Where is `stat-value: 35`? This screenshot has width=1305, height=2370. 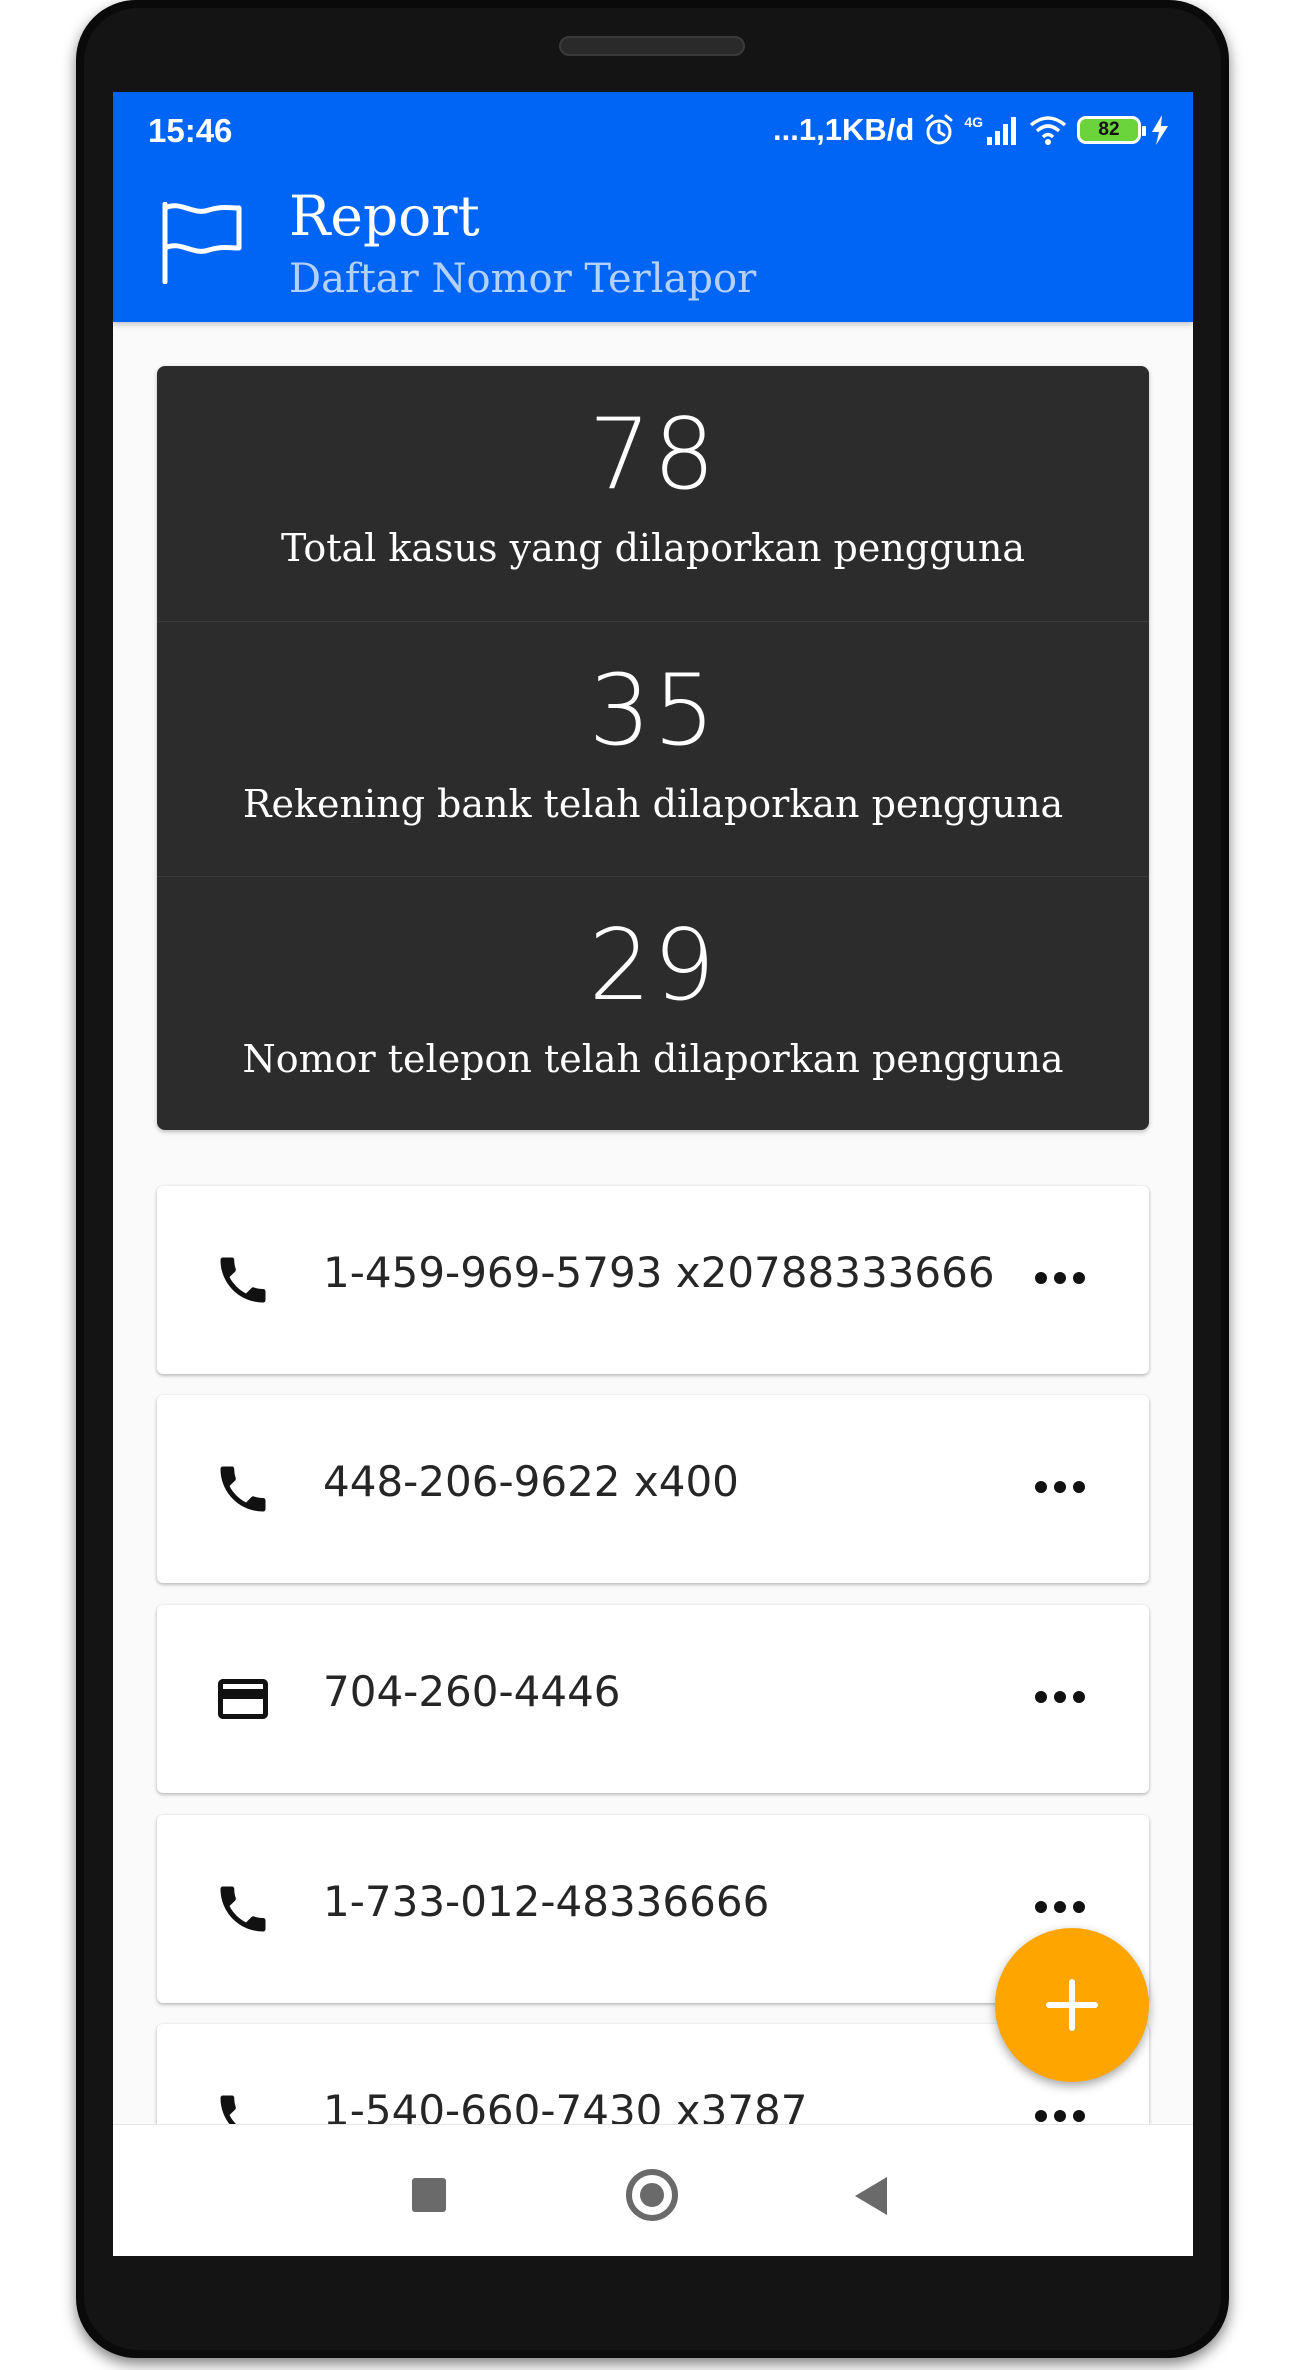 stat-value: 35 is located at coordinates (653, 711).